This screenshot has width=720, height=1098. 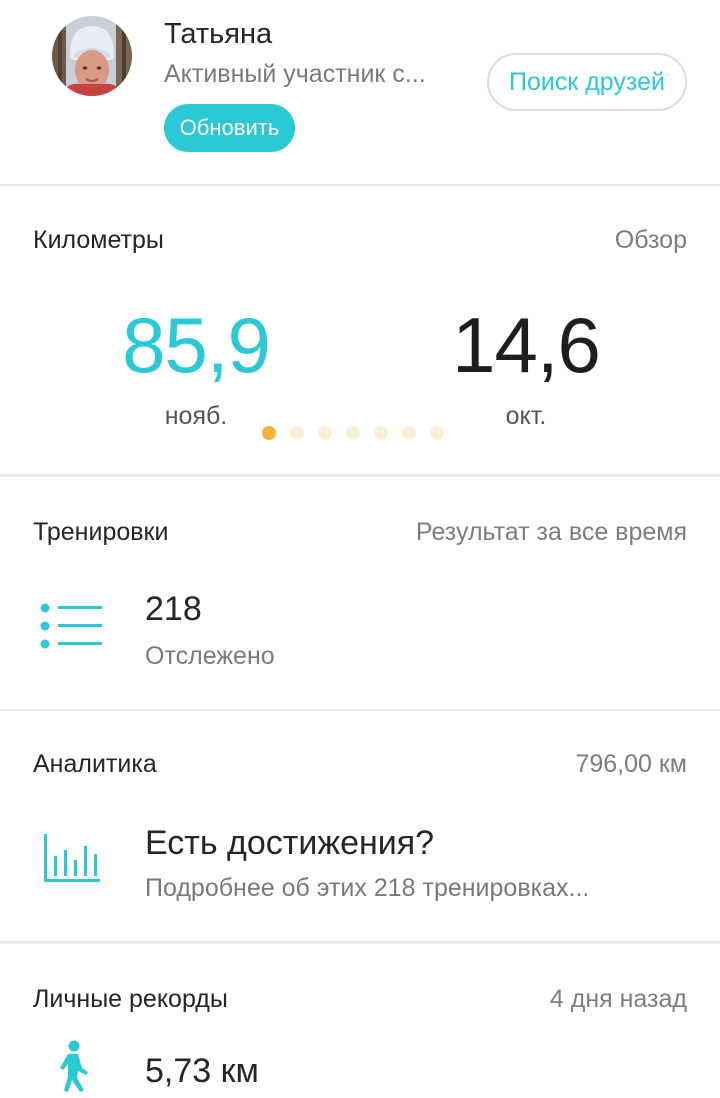 I want to click on list-icon, so click(x=72, y=628).